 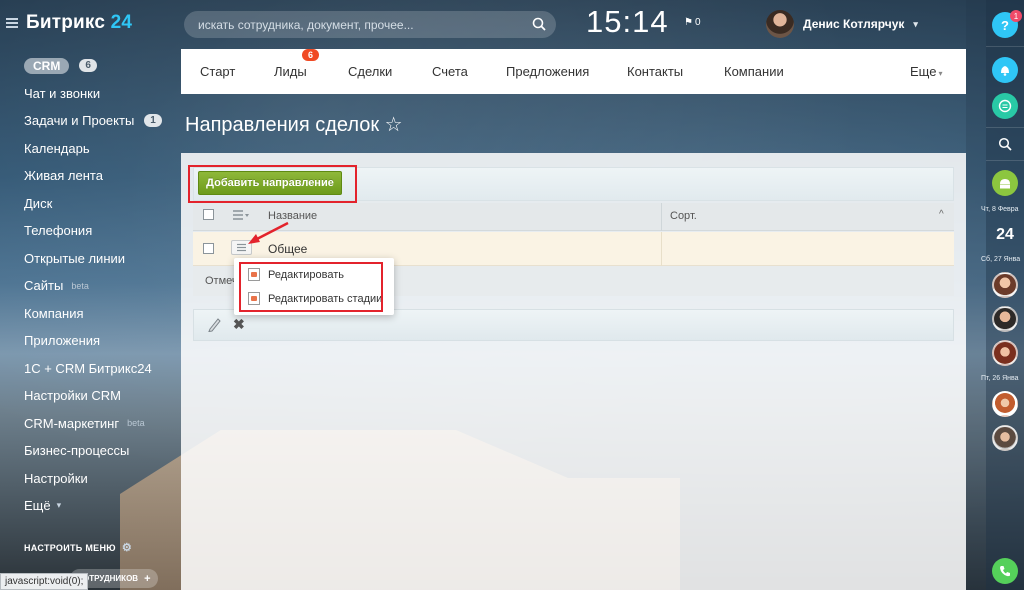 What do you see at coordinates (97, 479) in the screenshot?
I see `sidebar-item-settings: Настройки` at bounding box center [97, 479].